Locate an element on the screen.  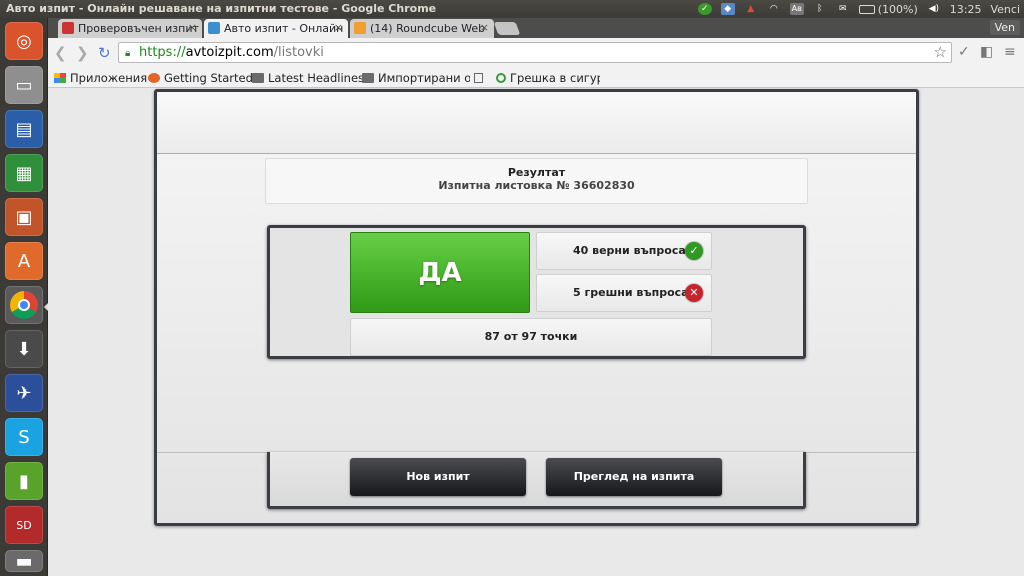
clock: 13:25 is located at coordinates (966, 9).